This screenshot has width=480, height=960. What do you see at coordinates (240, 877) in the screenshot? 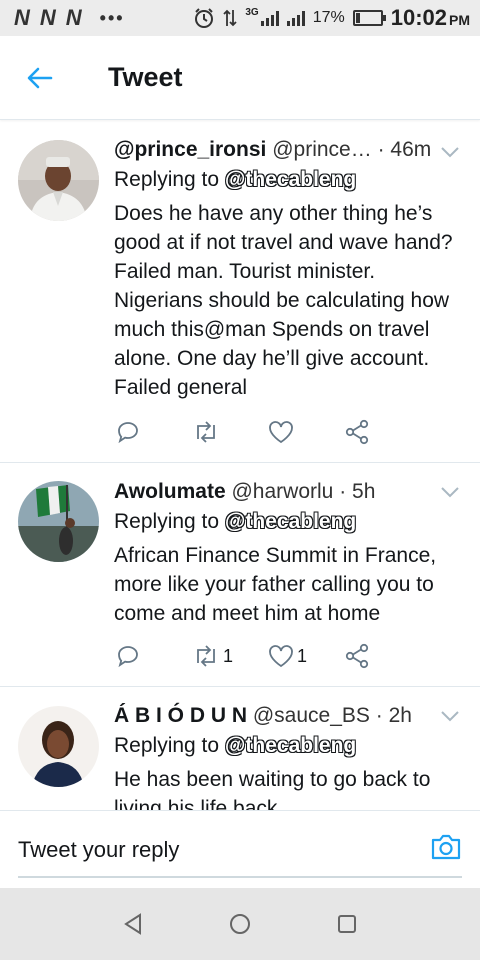
I see `input-underline` at bounding box center [240, 877].